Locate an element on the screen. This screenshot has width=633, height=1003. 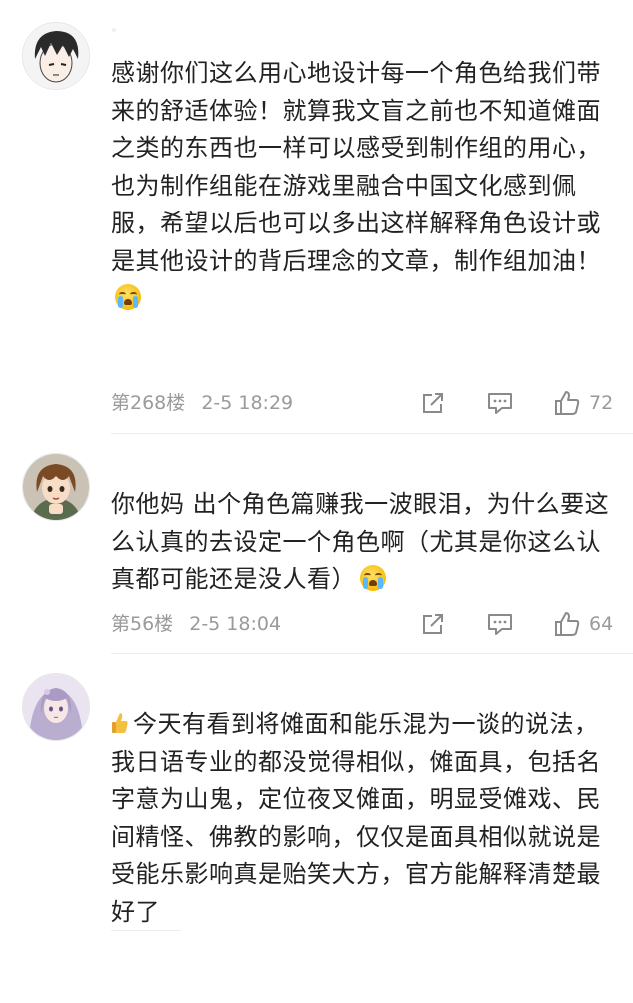
like-count: 72 is located at coordinates (601, 403).